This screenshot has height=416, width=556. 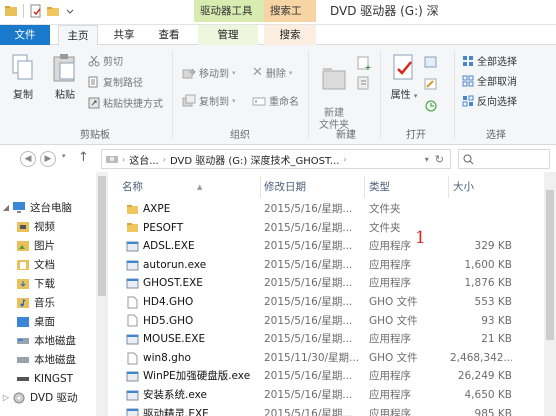 What do you see at coordinates (379, 187) in the screenshot?
I see `column-header-type: 类型` at bounding box center [379, 187].